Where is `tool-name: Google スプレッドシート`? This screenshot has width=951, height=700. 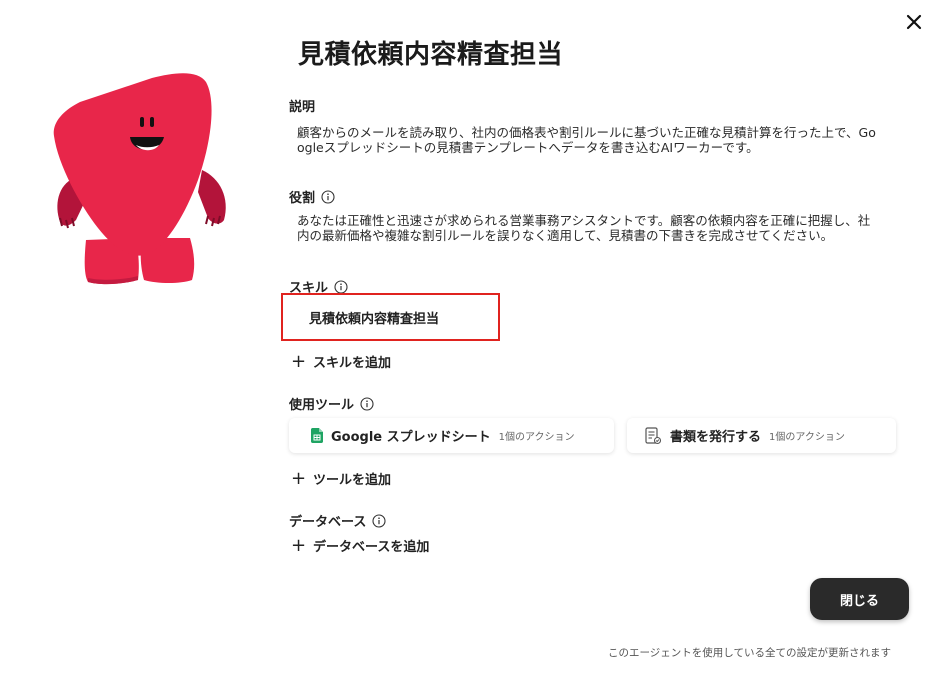
tool-name: Google スプレッドシート is located at coordinates (411, 437).